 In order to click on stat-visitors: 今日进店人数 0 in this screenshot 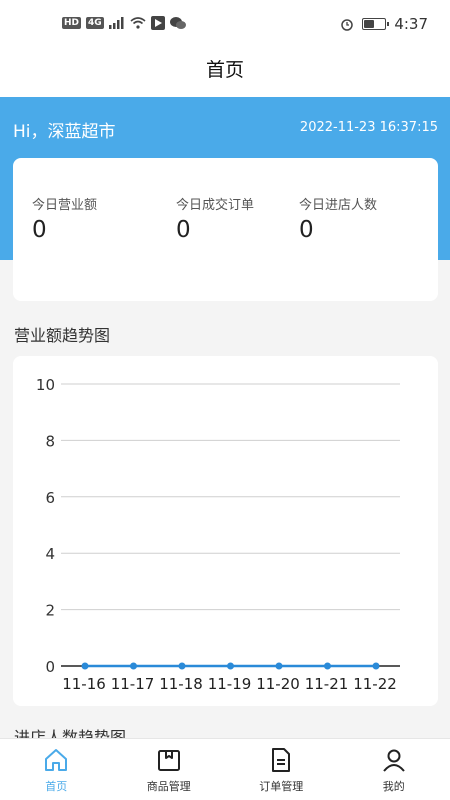, I will do `click(338, 218)`.